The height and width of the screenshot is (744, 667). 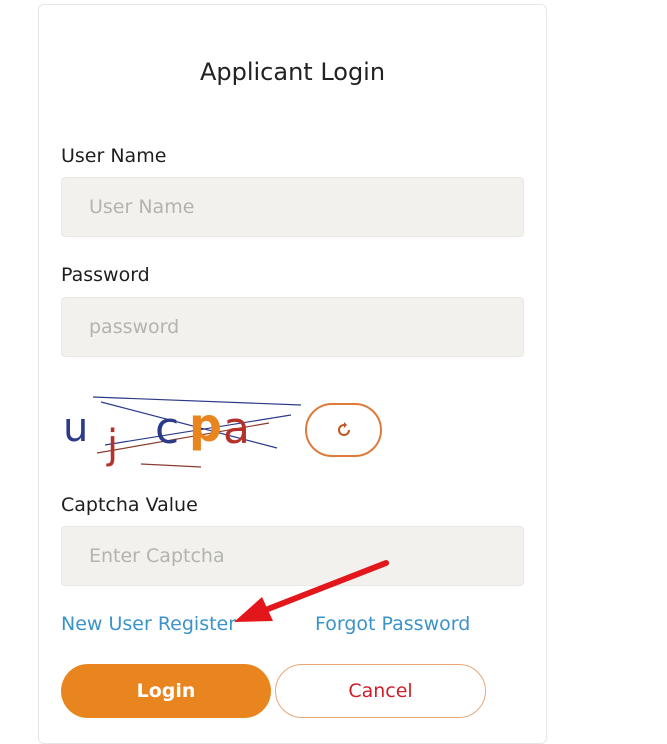 I want to click on svg-text: c, so click(x=167, y=428).